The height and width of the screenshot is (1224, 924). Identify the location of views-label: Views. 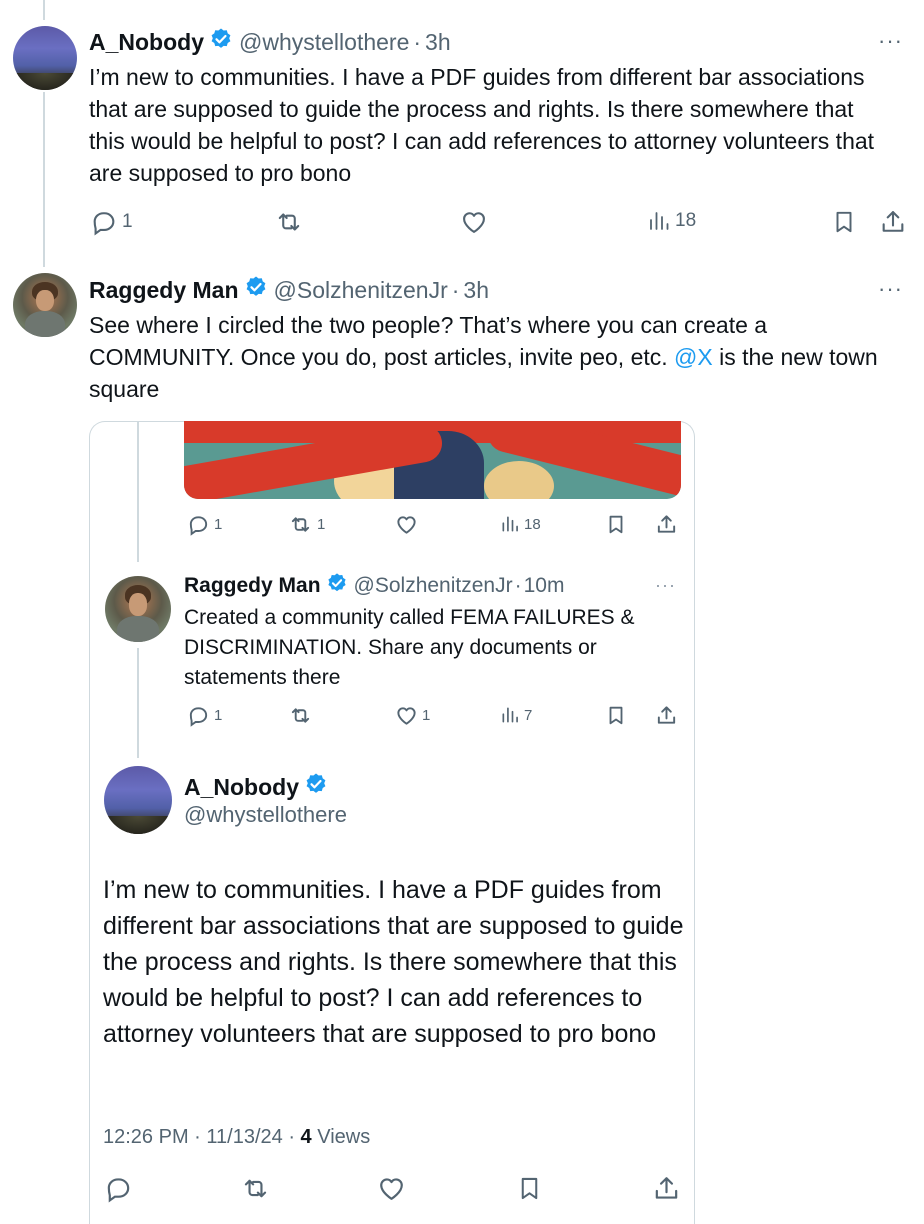
(344, 1137).